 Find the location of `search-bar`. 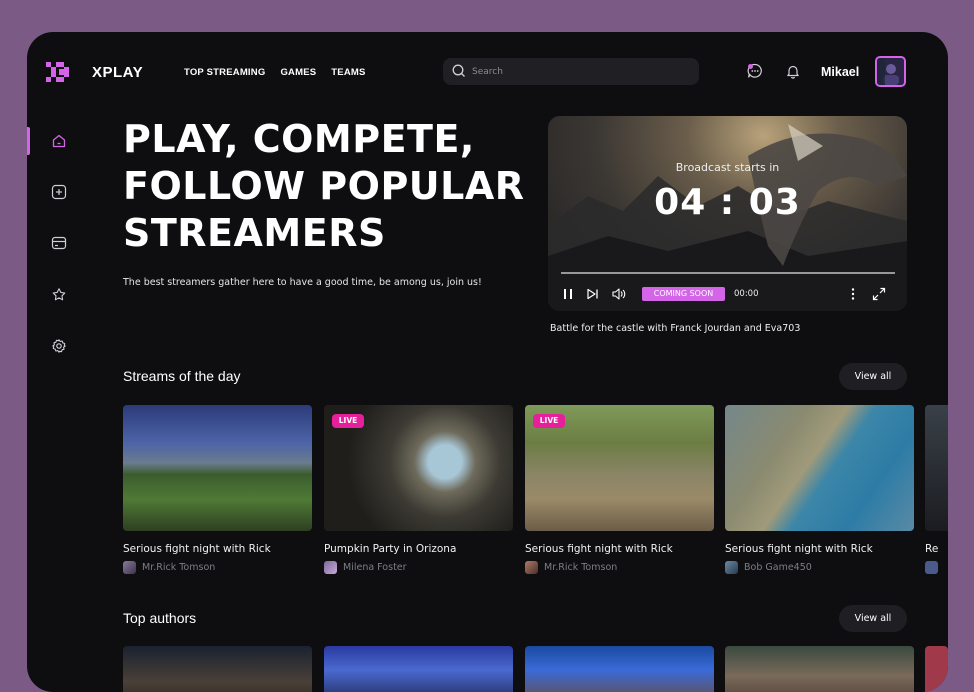

search-bar is located at coordinates (571, 71).